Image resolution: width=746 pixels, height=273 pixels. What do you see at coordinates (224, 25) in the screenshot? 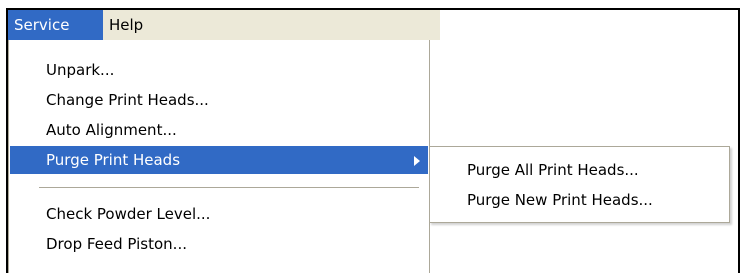
I see `menu-bar: Service Help` at bounding box center [224, 25].